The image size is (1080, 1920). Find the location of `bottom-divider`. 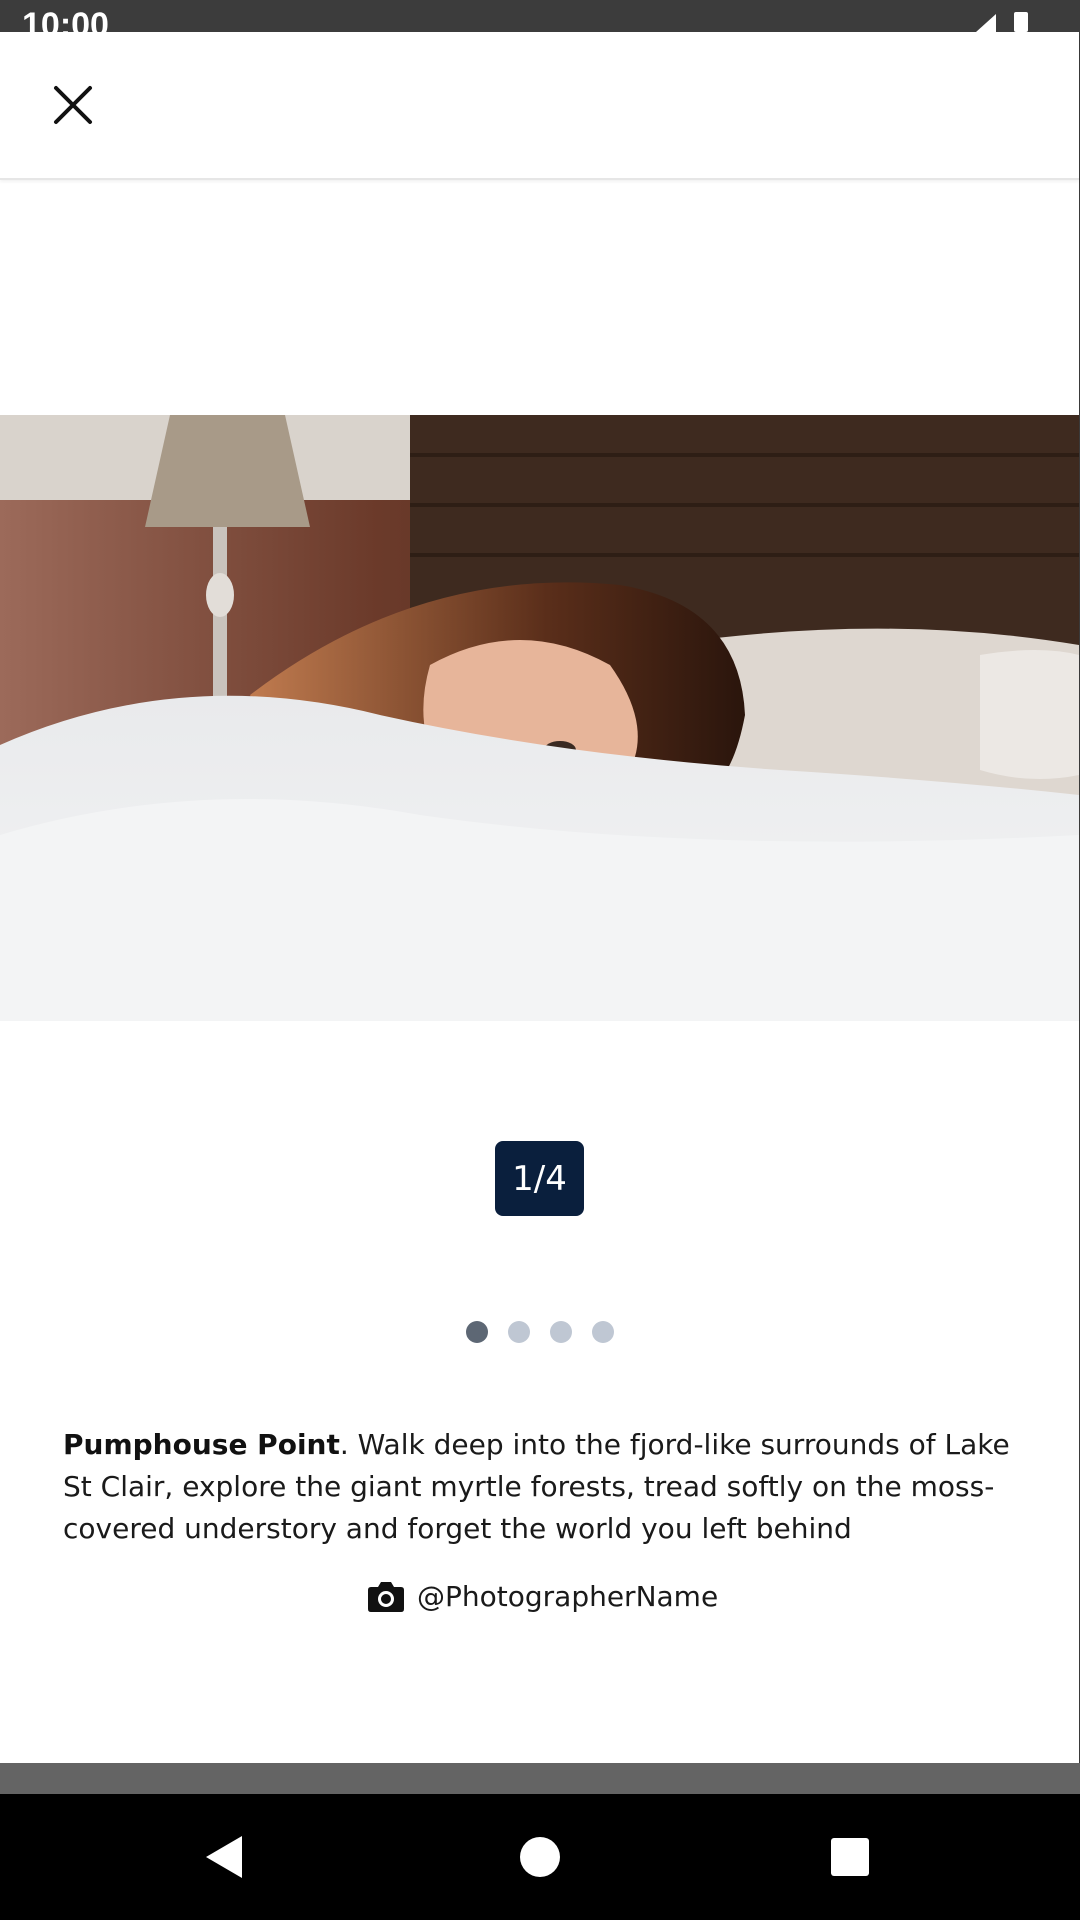

bottom-divider is located at coordinates (540, 1778).